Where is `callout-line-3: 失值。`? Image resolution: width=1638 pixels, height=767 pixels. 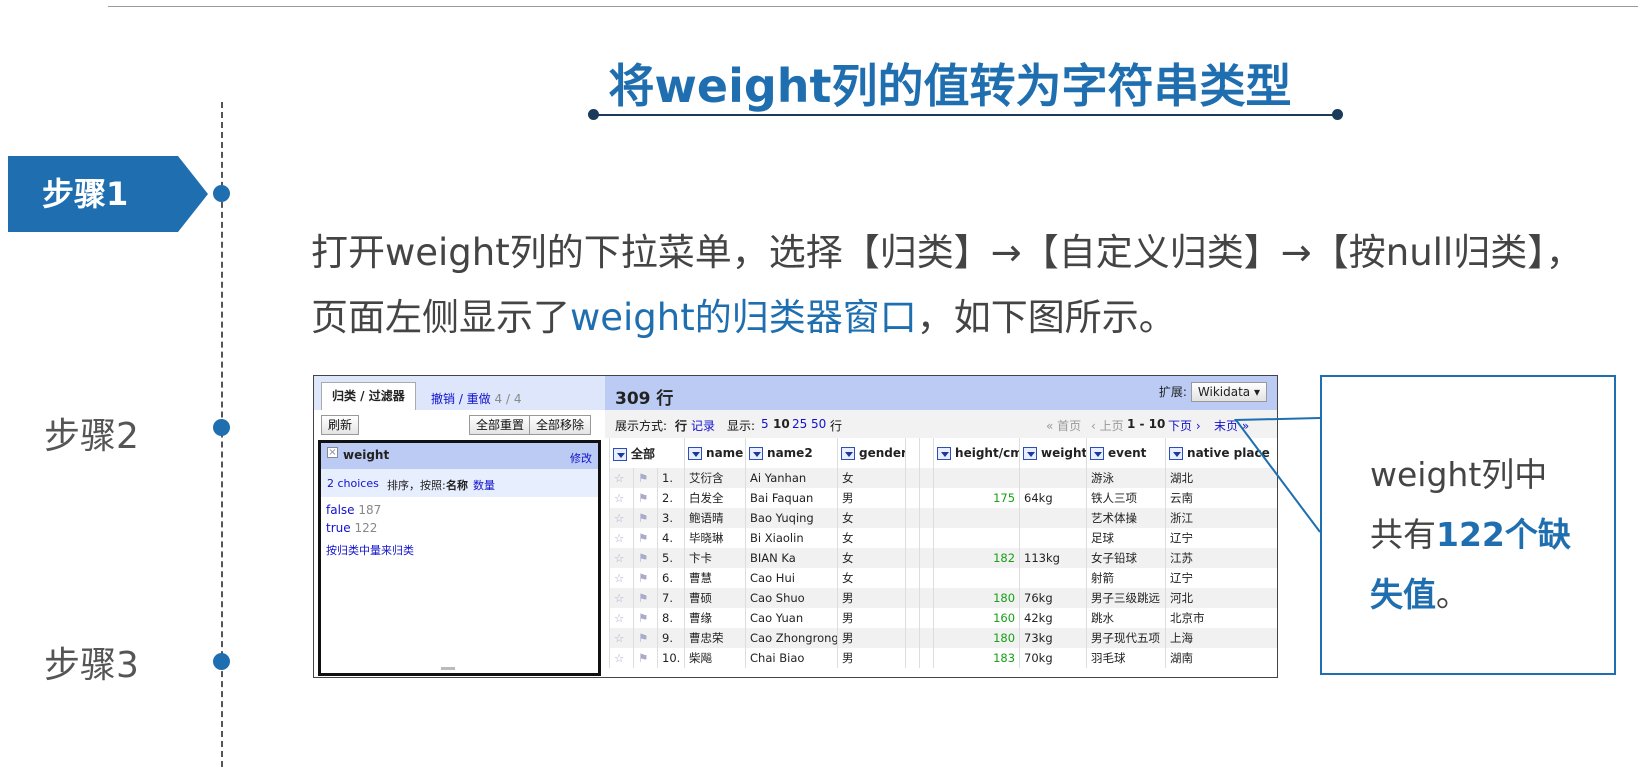 callout-line-3: 失值。 is located at coordinates (1419, 594).